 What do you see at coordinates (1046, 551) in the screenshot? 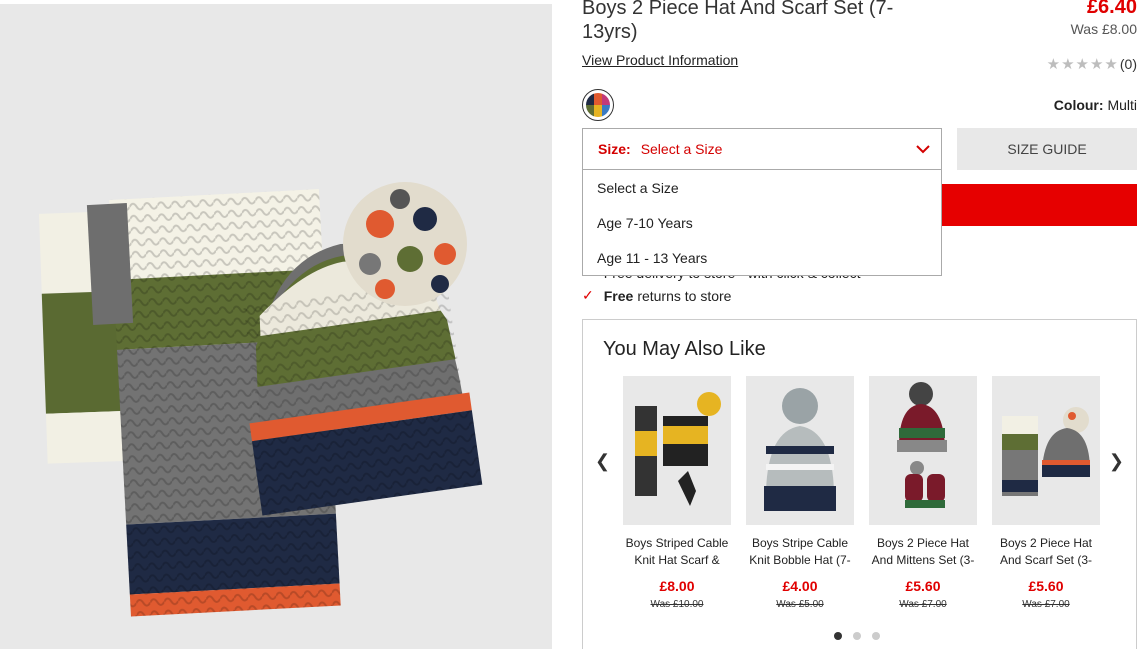
I see `product-name: Boys 2 Piece Hat And Scarf Set (3-` at bounding box center [1046, 551].